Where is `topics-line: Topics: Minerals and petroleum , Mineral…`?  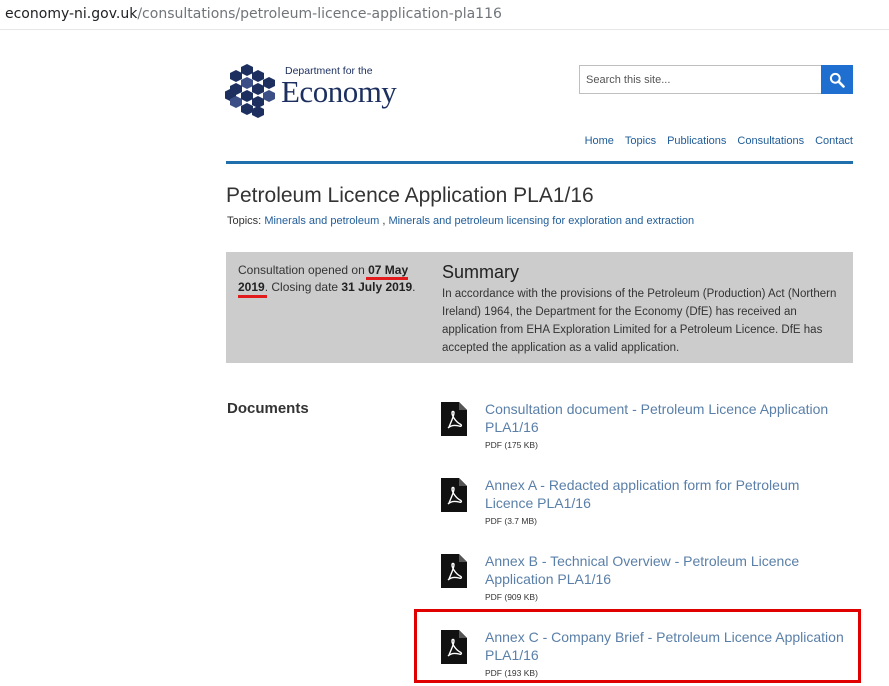 topics-line: Topics: Minerals and petroleum , Mineral… is located at coordinates (460, 221).